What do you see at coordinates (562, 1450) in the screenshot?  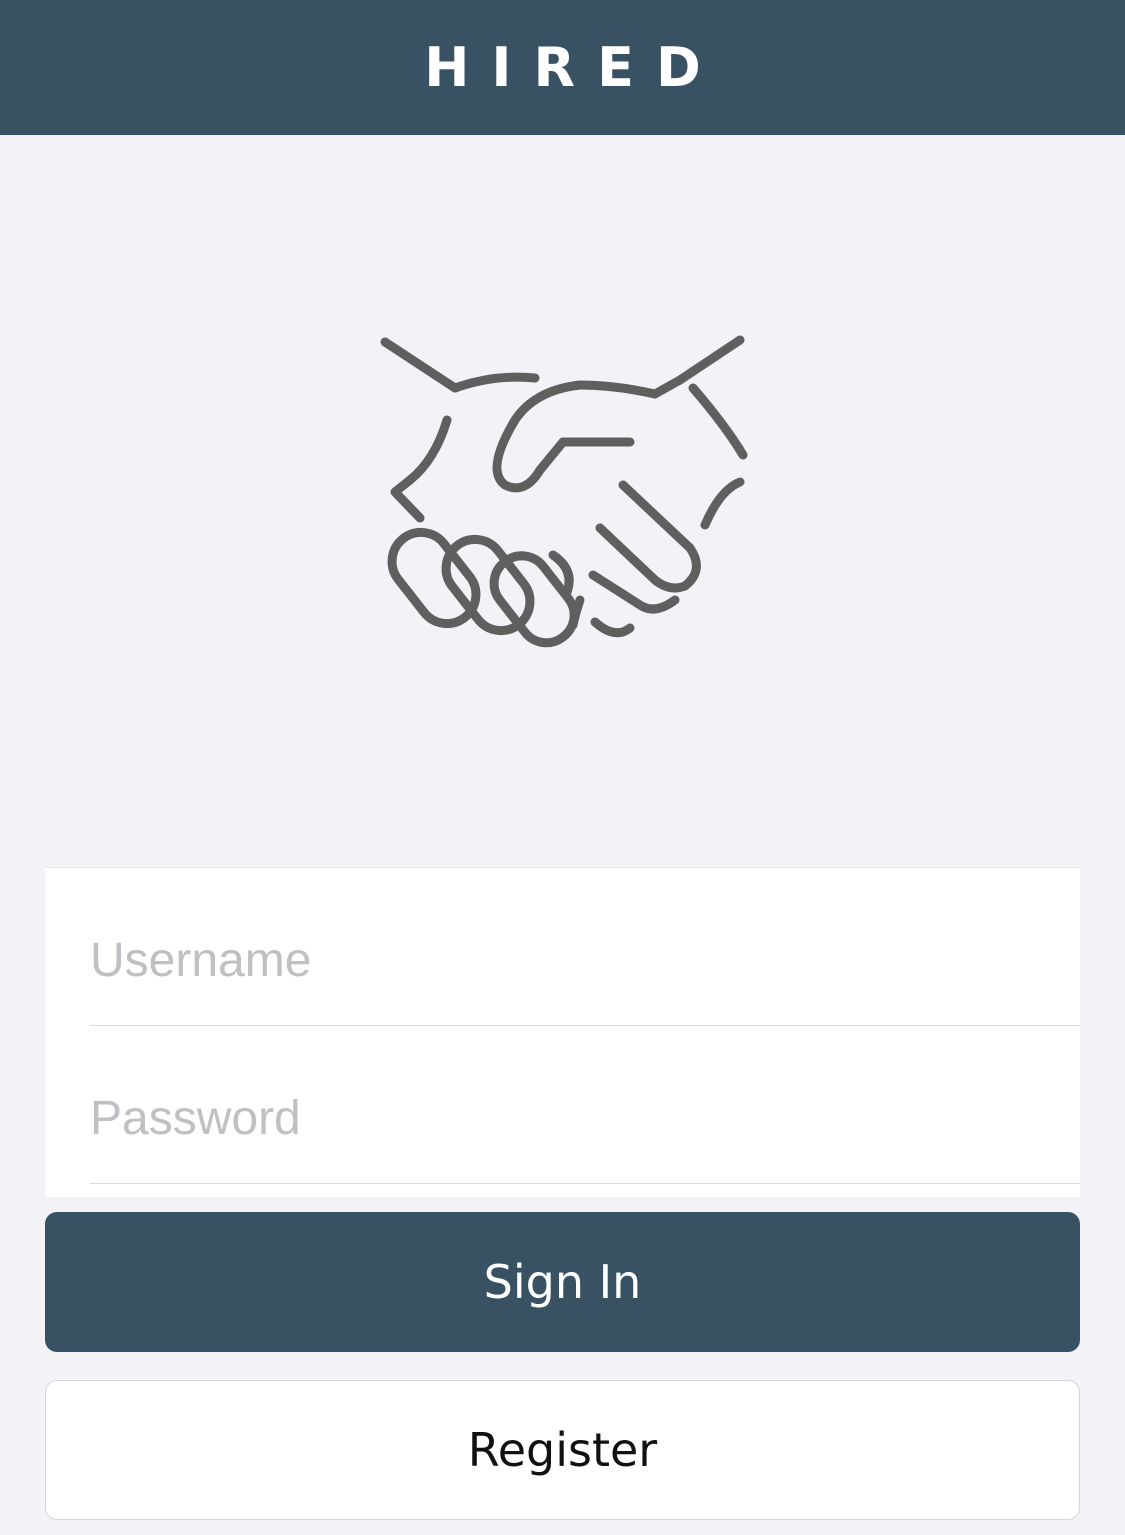 I see `register-button: Register` at bounding box center [562, 1450].